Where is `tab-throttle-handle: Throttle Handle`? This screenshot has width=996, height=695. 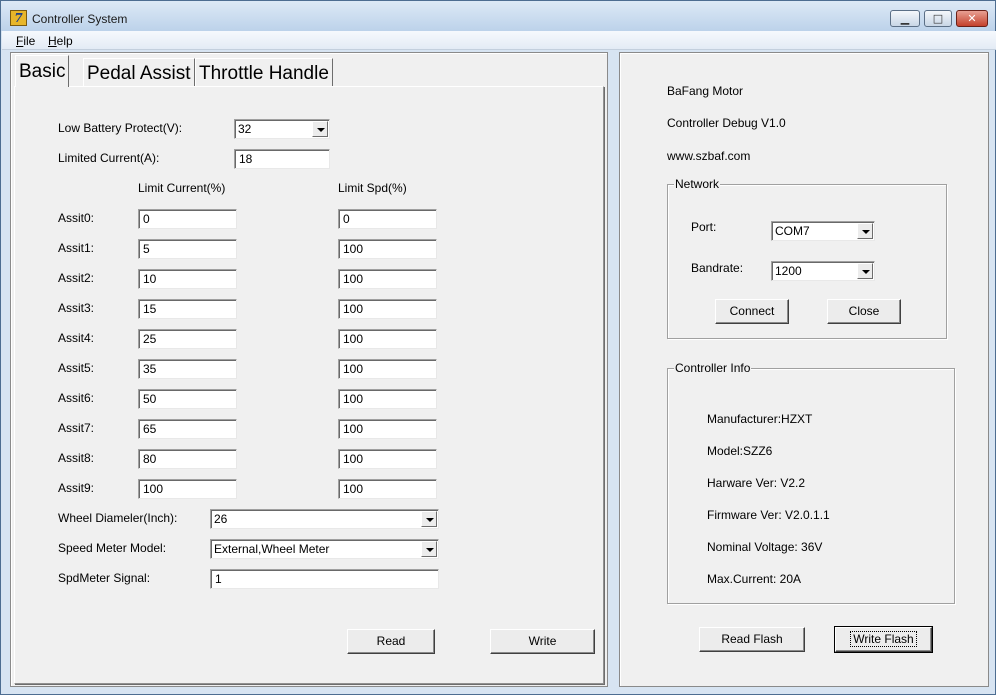
tab-throttle-handle: Throttle Handle is located at coordinates (264, 72).